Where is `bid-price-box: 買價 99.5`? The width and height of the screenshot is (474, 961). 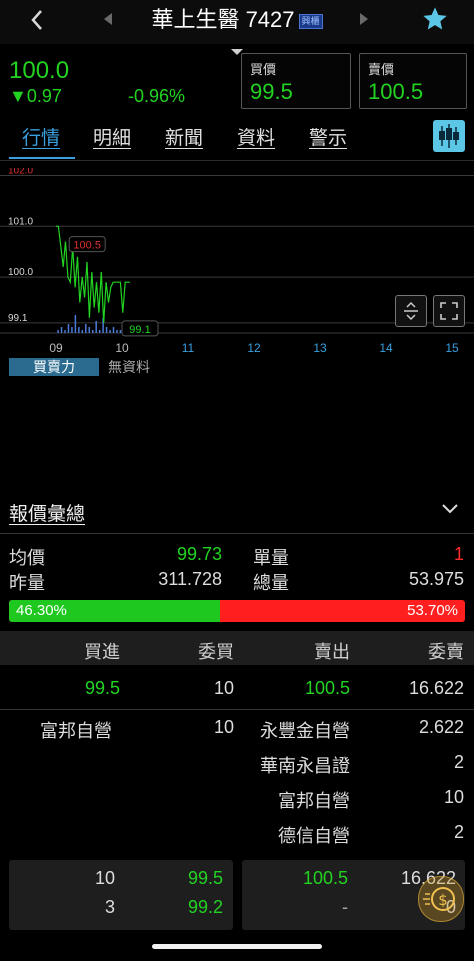 bid-price-box: 買價 99.5 is located at coordinates (296, 81).